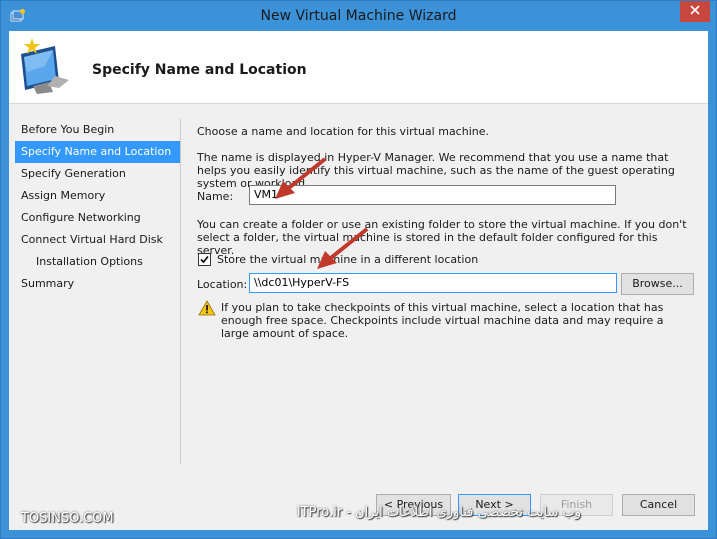 The height and width of the screenshot is (539, 717). Describe the element at coordinates (343, 248) in the screenshot. I see `annotation-arrow-location` at that location.